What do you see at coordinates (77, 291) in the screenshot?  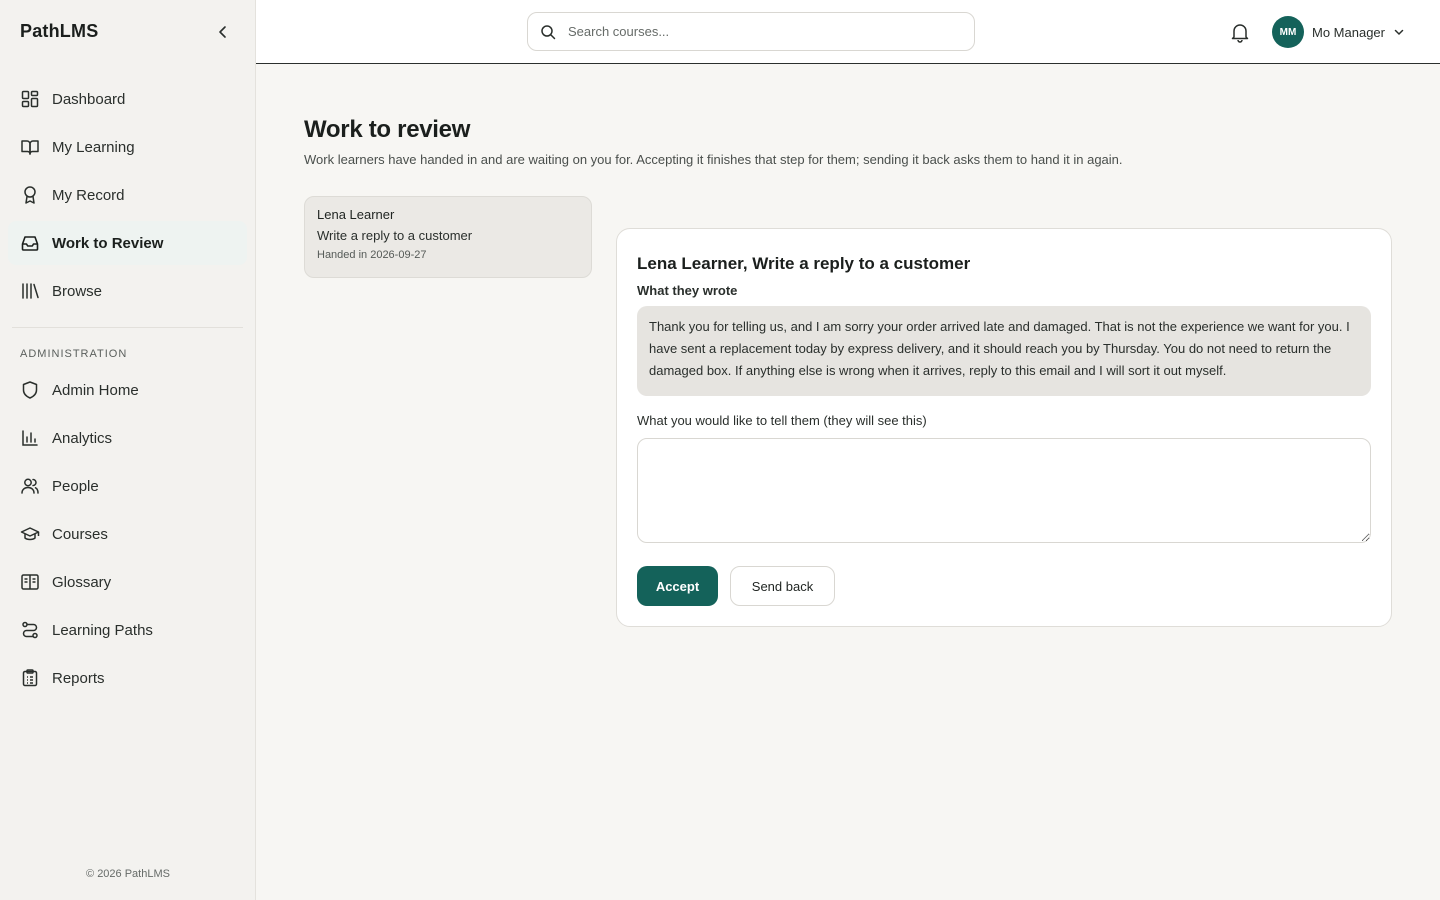 I see `sidebar-item-label: Browse` at bounding box center [77, 291].